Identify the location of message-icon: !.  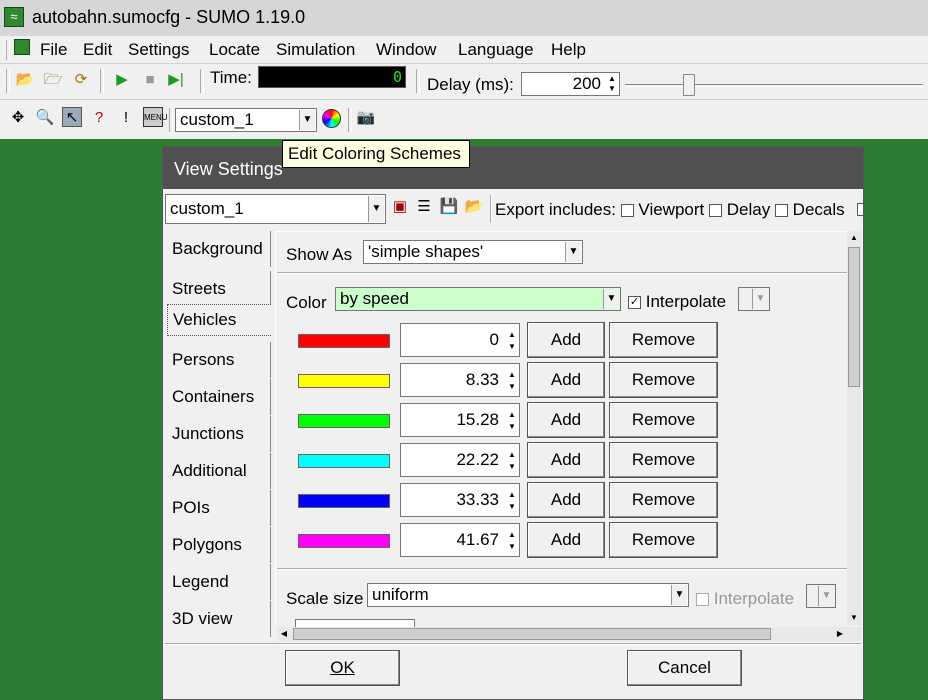
(126, 118).